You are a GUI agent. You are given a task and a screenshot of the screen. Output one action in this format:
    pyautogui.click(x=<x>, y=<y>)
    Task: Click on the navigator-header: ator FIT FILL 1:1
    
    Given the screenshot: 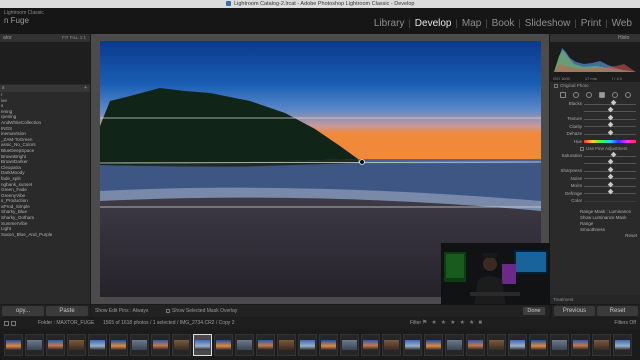 What is the action you would take?
    pyautogui.click(x=45, y=38)
    